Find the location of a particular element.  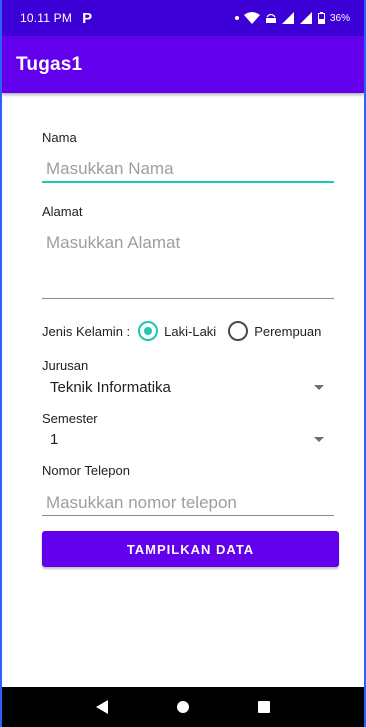

navigation-bar is located at coordinates (183, 707).